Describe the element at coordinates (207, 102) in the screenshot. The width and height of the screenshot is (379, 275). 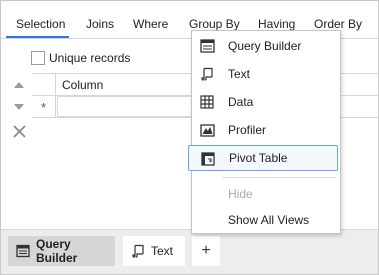
I see `data-grid-icon` at that location.